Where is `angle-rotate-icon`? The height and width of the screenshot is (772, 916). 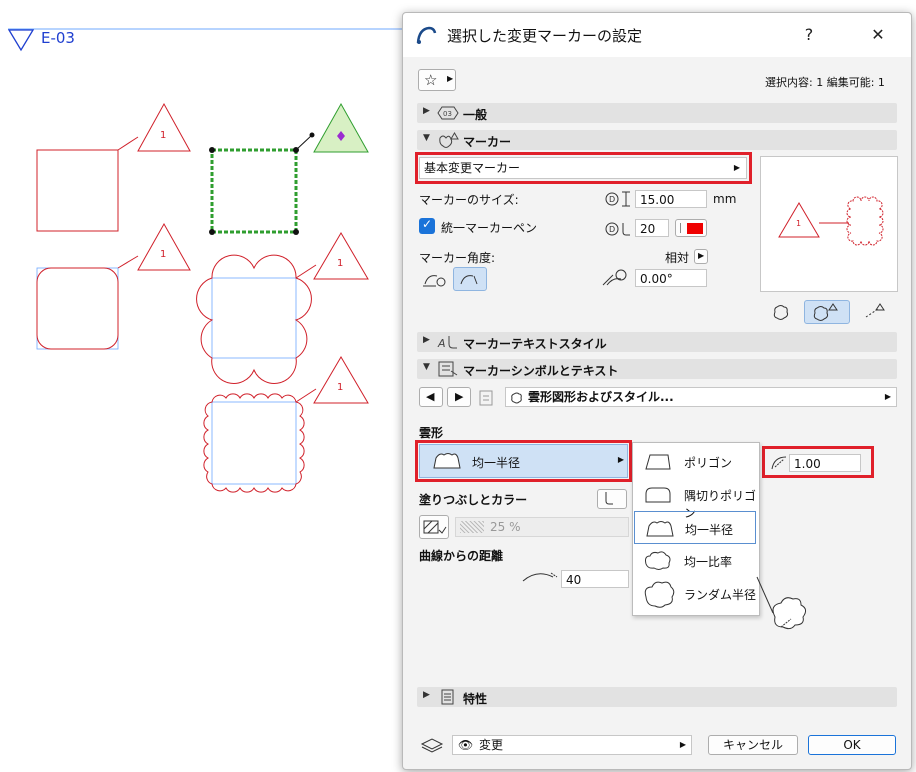
angle-rotate-icon is located at coordinates (469, 280).